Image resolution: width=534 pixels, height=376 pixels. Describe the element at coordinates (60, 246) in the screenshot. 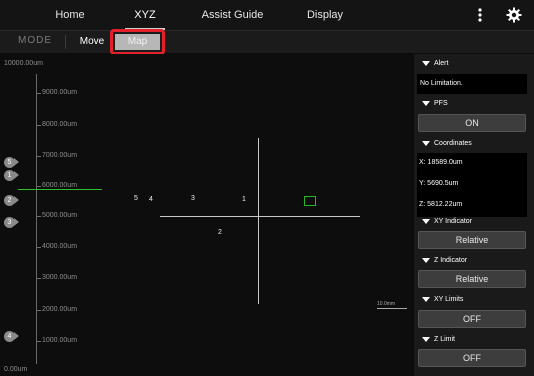

I see `y-tick-label: 4000.00um` at that location.